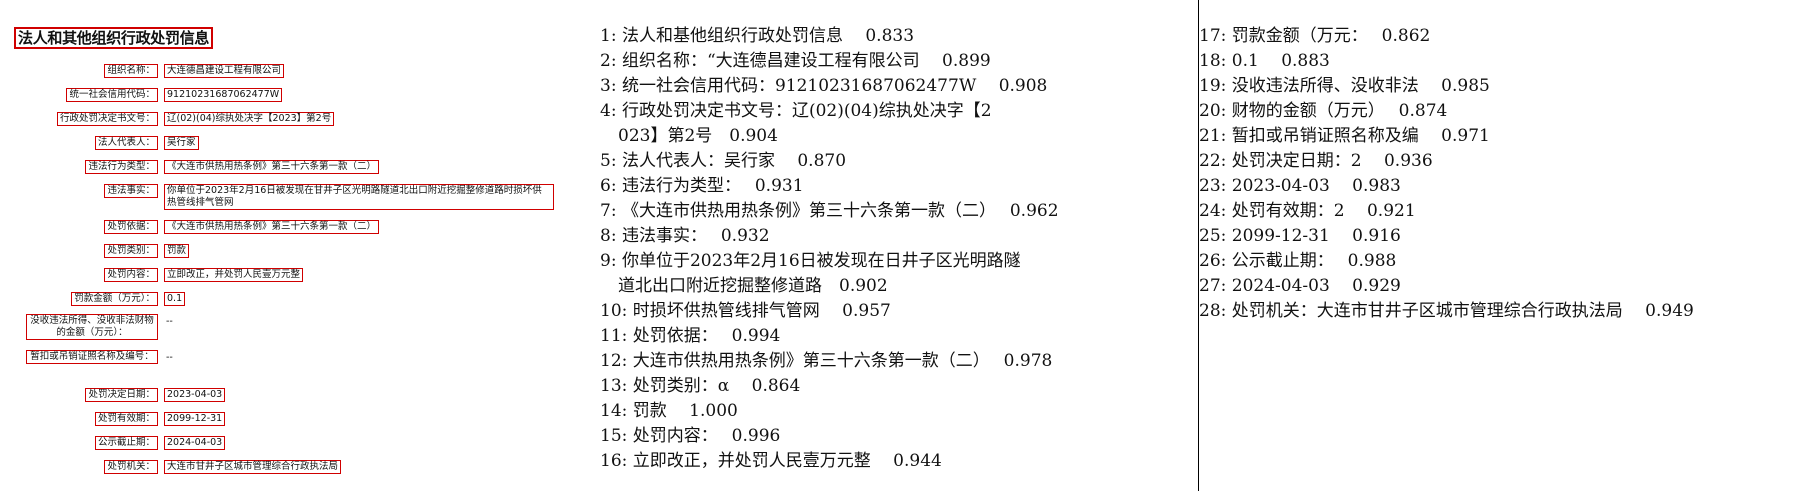  Describe the element at coordinates (745, 311) in the screenshot. I see `ocr-line: 10: 时损坏供热管线排气管网 0.957` at that location.